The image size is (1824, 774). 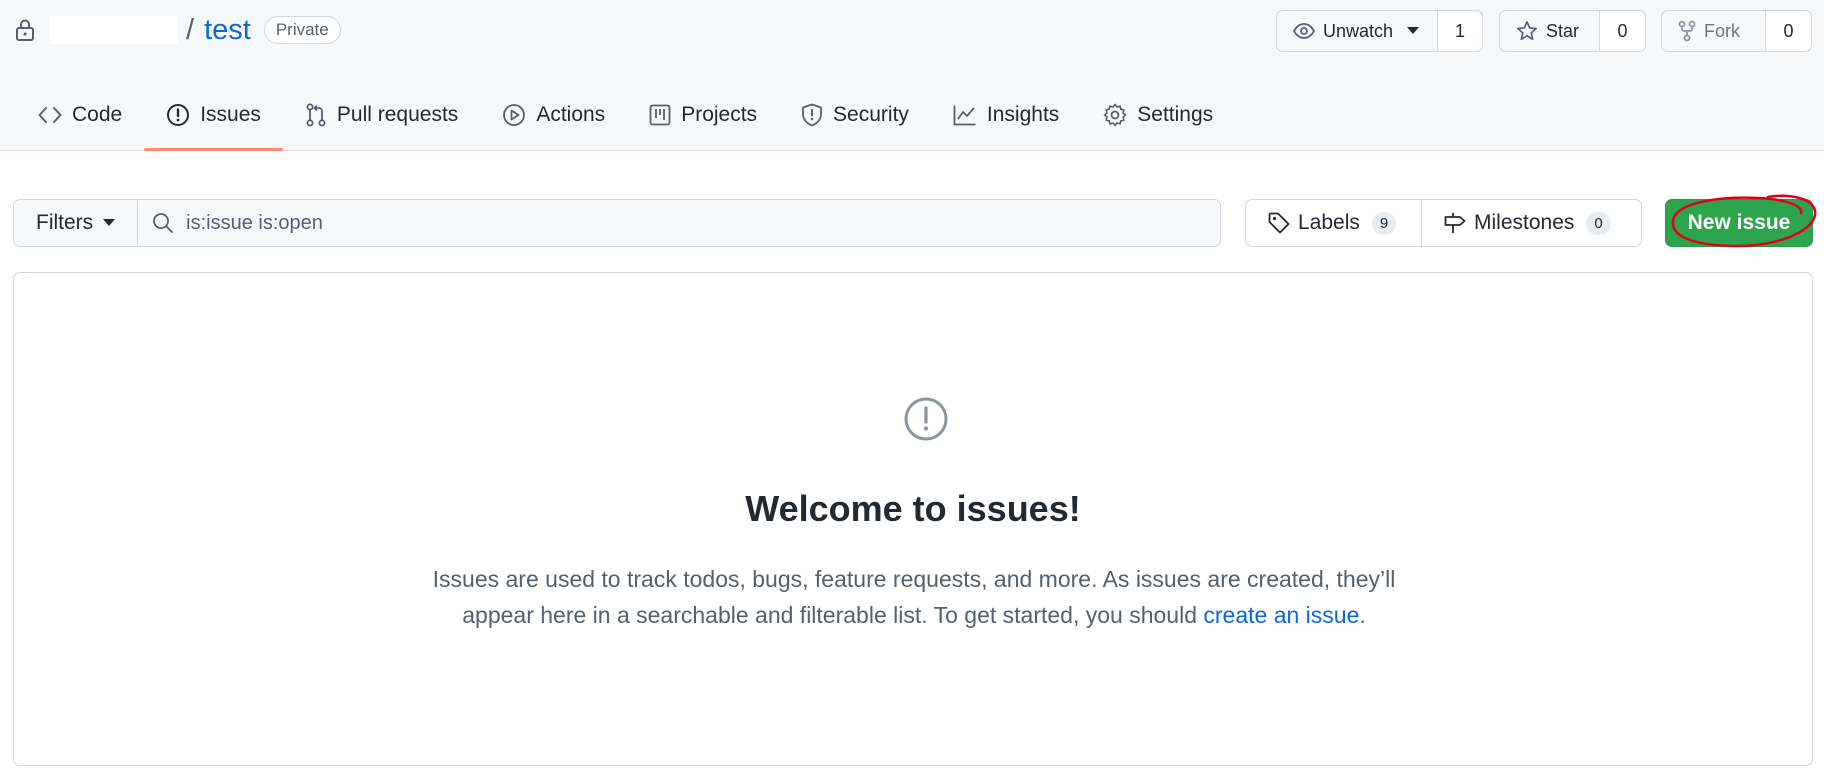 What do you see at coordinates (964, 115) in the screenshot?
I see `graph-icon` at bounding box center [964, 115].